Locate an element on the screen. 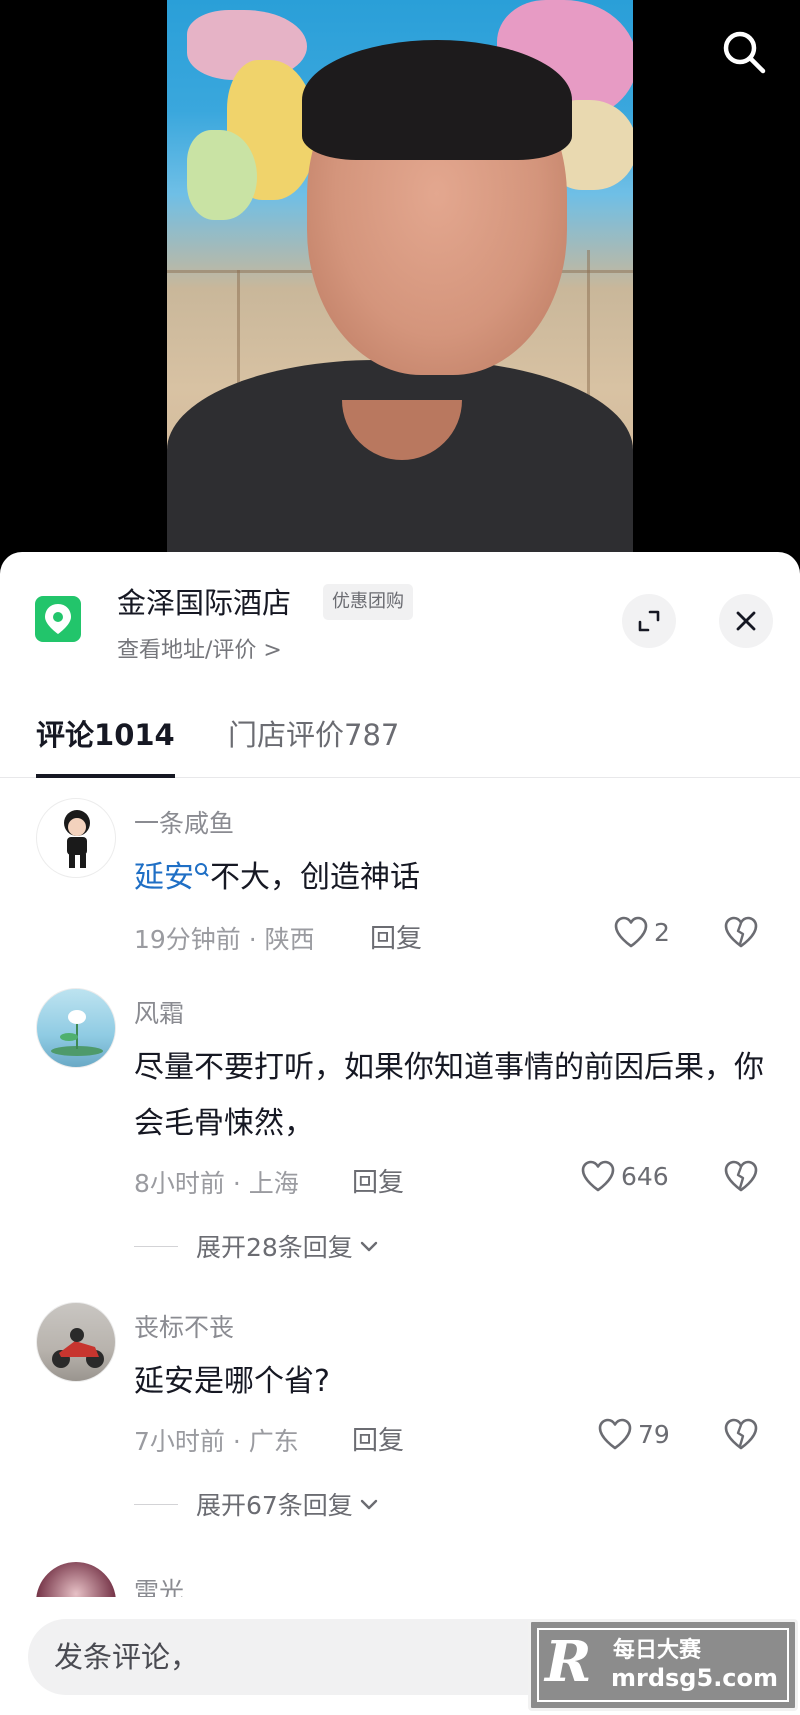 The image size is (800, 1715). like-count: 646 is located at coordinates (645, 1176).